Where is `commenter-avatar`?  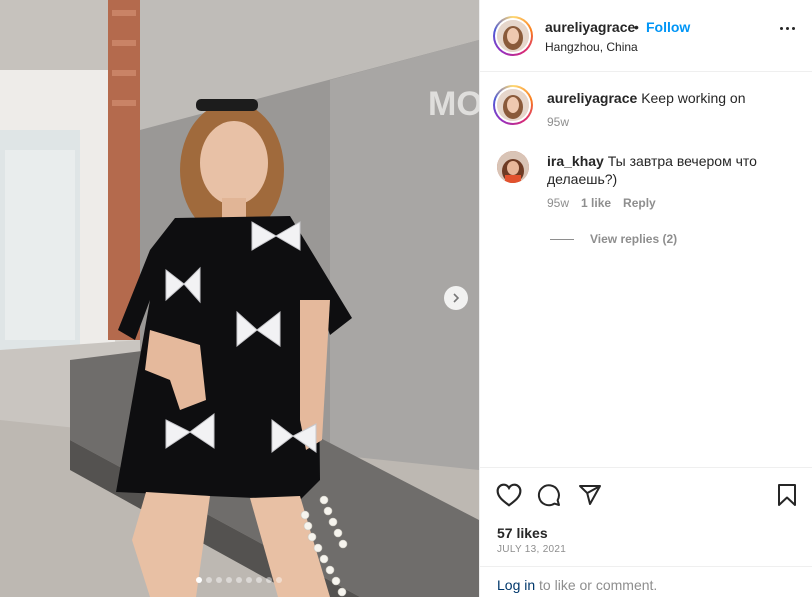
commenter-avatar is located at coordinates (513, 167).